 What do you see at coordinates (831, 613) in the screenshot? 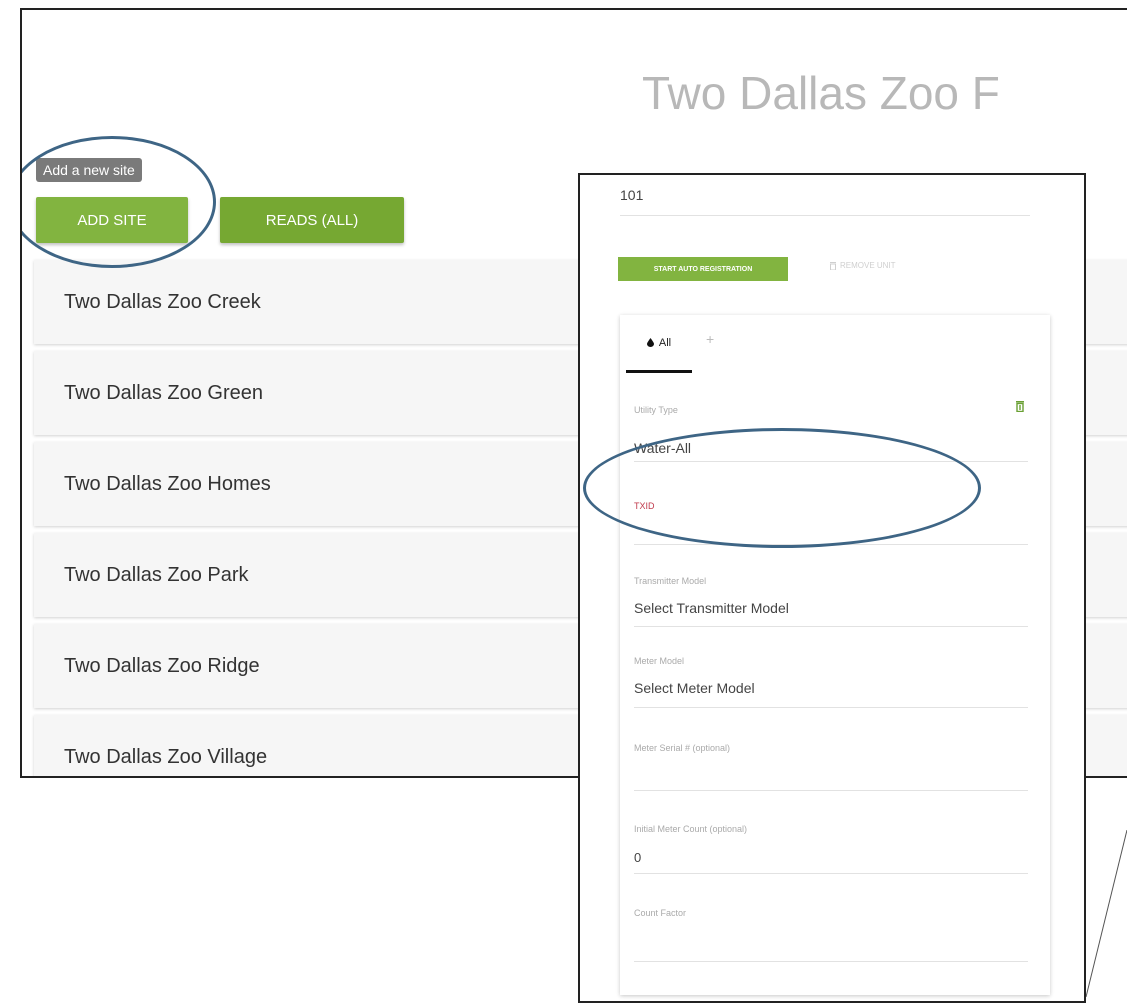
I see `transmitter-model-select: Select Transmitter Model` at bounding box center [831, 613].